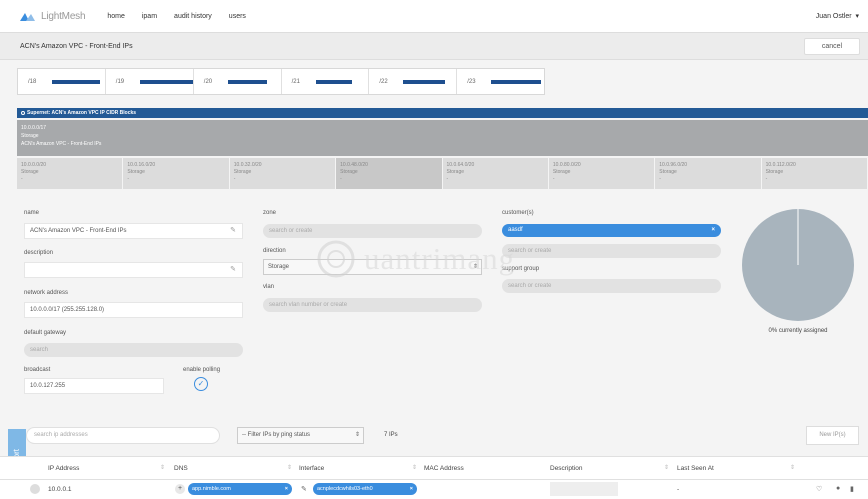  I want to click on column-header-last-seen: Last Seen At, so click(695, 468).